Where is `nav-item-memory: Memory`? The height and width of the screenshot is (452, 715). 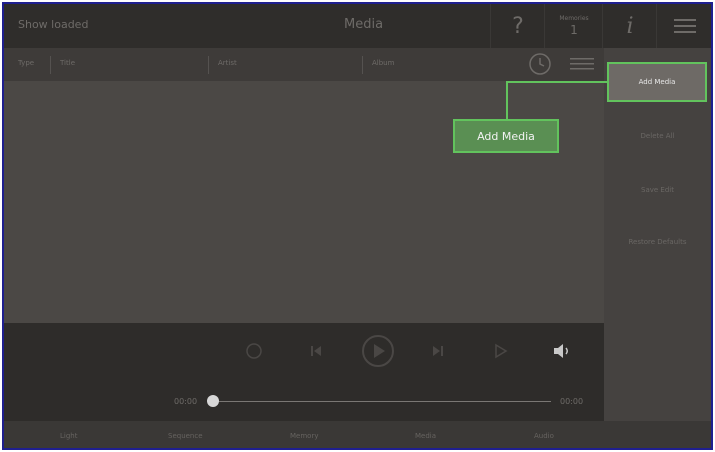 nav-item-memory: Memory is located at coordinates (304, 436).